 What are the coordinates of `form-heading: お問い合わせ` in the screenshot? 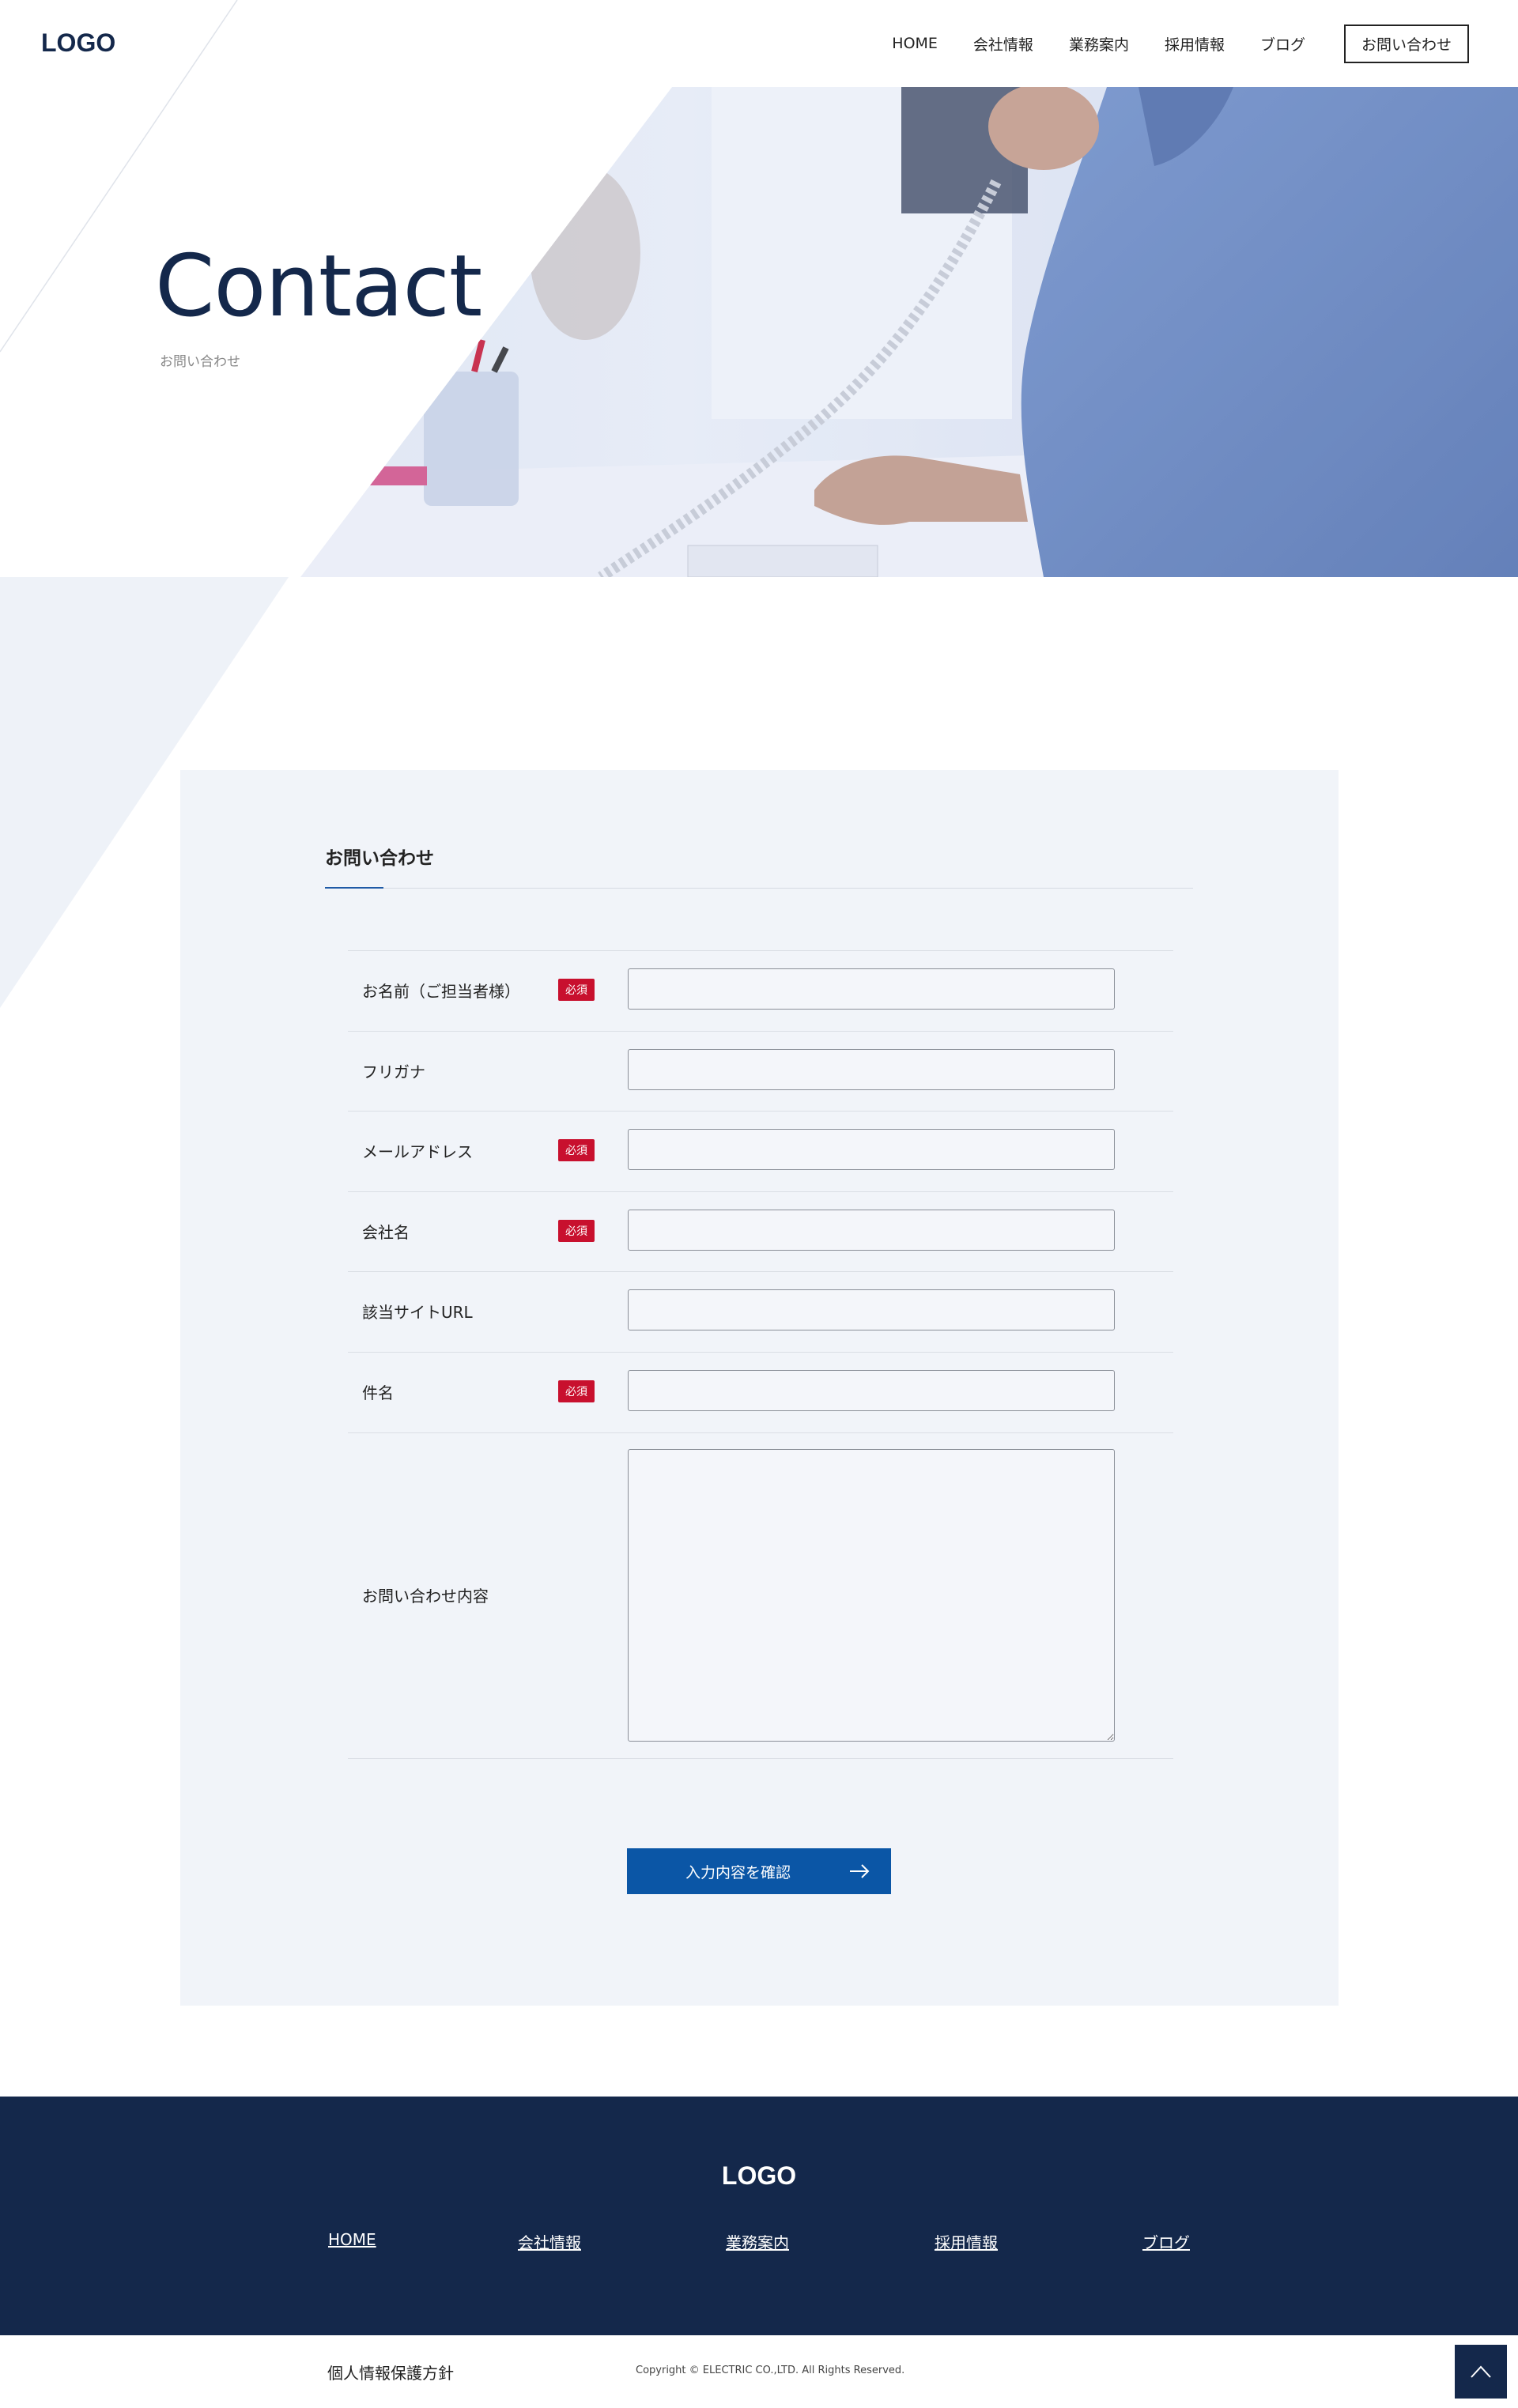 It's located at (379, 858).